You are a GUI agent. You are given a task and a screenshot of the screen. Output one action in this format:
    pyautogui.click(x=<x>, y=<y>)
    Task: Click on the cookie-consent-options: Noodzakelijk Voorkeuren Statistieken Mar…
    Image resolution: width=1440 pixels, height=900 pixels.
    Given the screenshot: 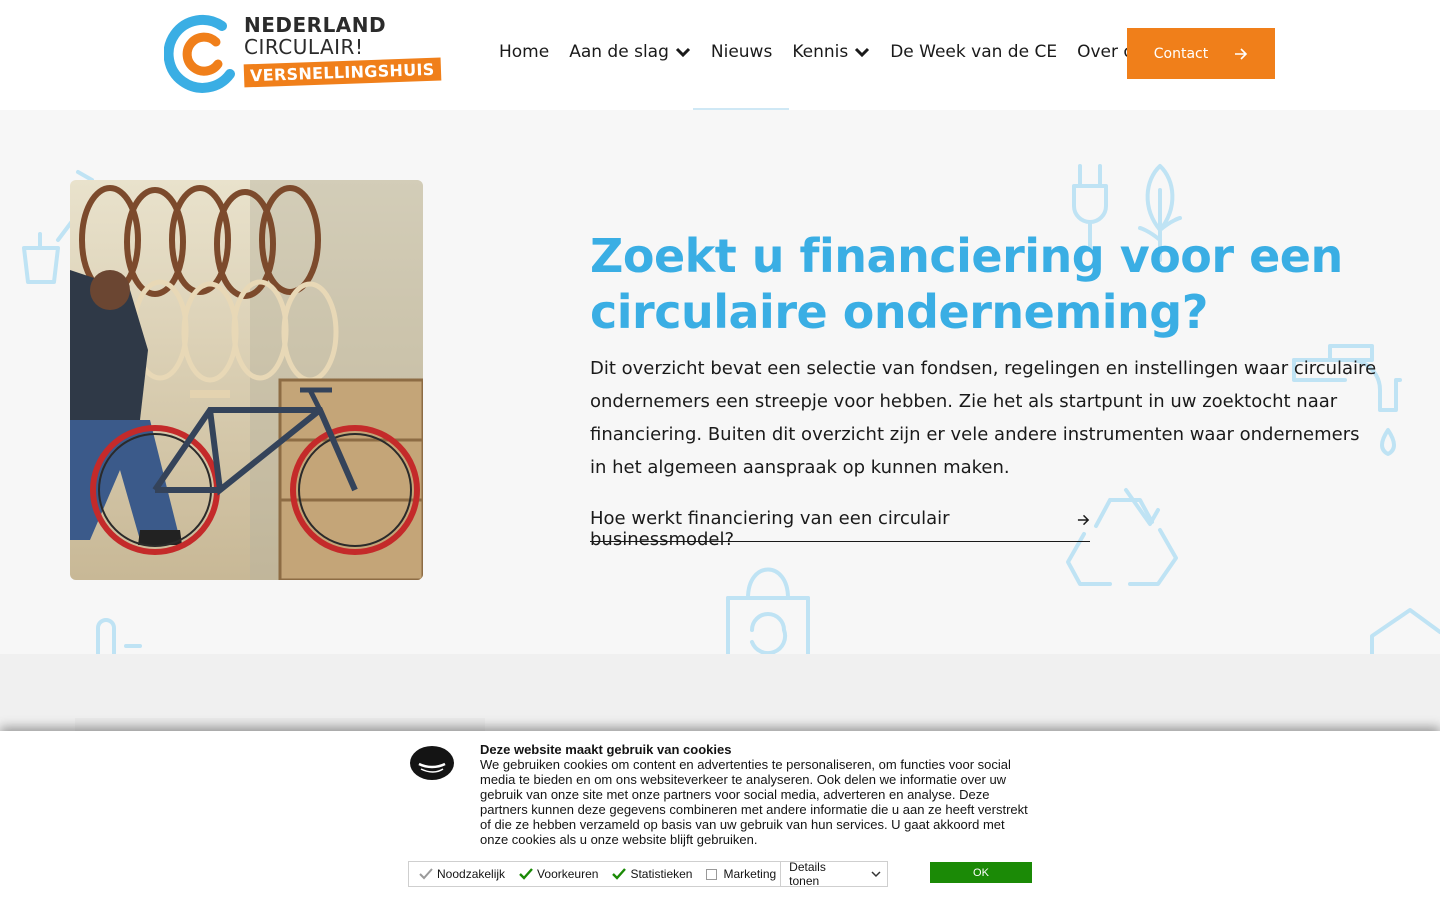 What is the action you would take?
    pyautogui.click(x=648, y=874)
    